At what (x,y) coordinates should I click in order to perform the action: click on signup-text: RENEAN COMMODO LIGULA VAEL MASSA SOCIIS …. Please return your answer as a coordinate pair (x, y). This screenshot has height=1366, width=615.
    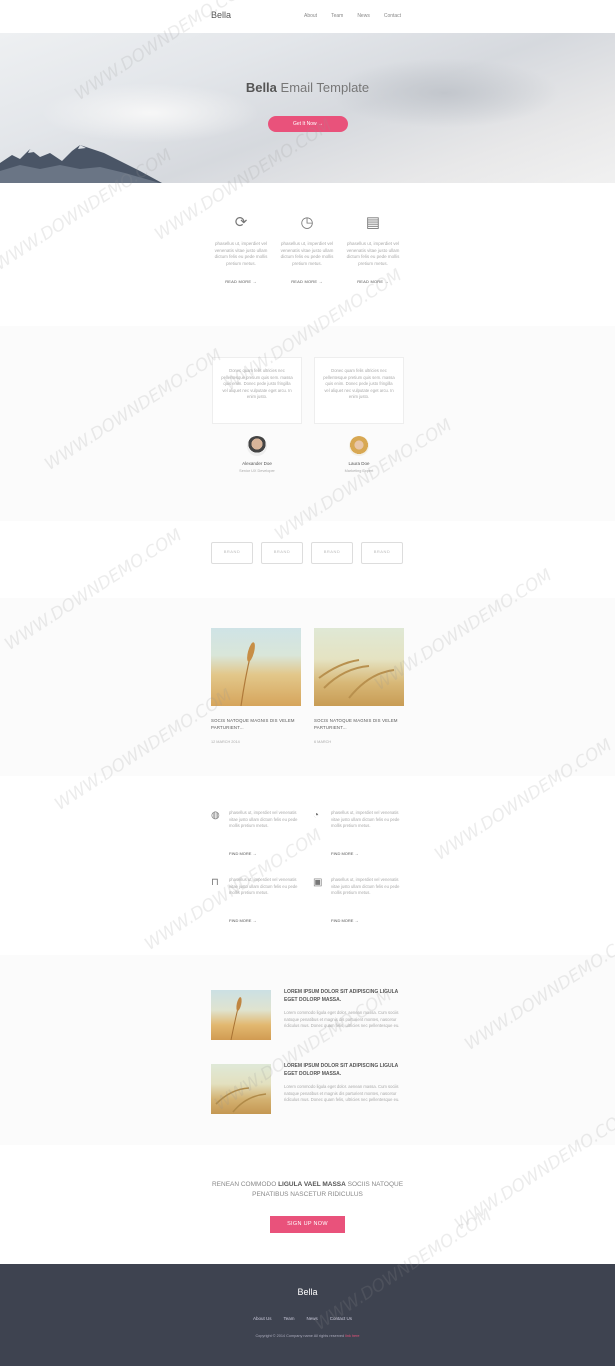
    Looking at the image, I should click on (307, 1190).